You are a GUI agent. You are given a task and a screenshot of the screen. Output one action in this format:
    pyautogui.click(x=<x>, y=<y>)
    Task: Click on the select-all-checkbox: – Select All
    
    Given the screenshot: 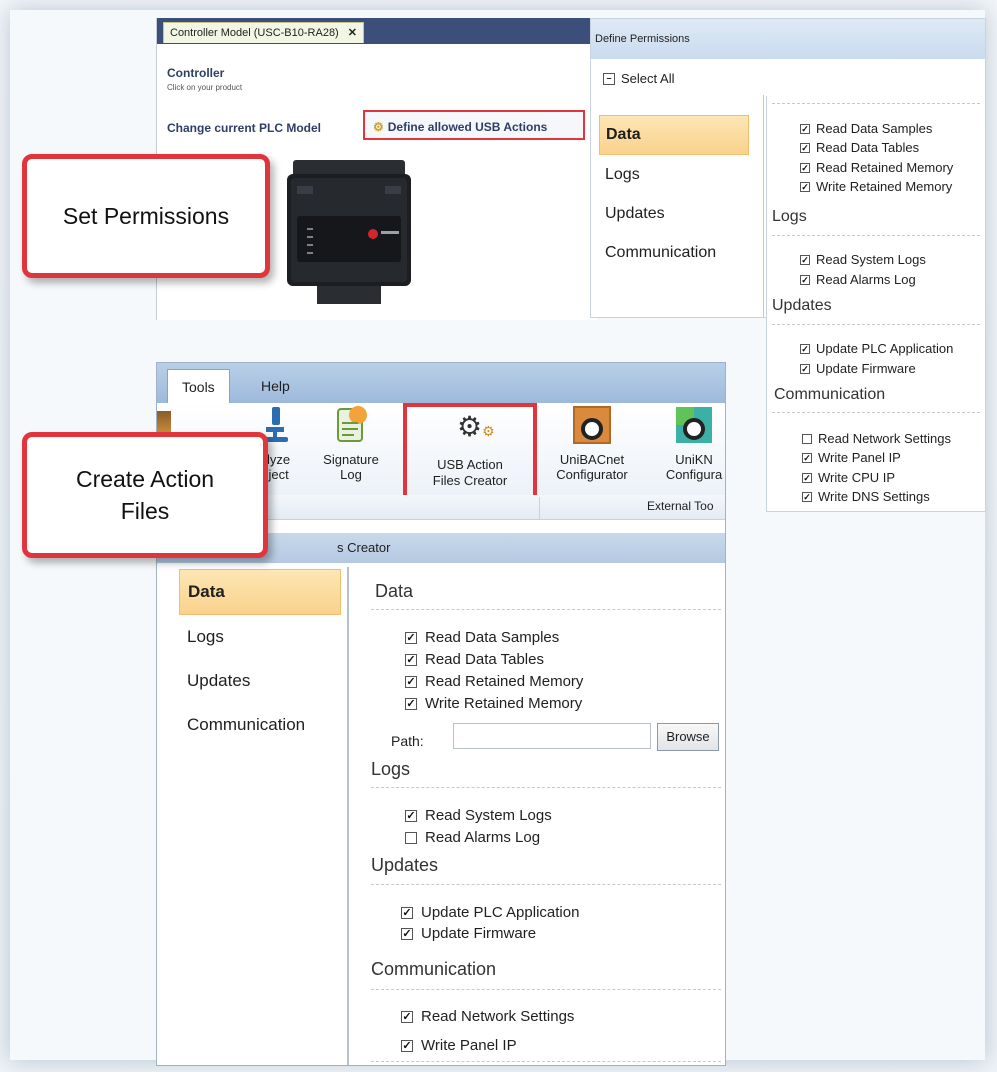 What is the action you would take?
    pyautogui.click(x=638, y=78)
    